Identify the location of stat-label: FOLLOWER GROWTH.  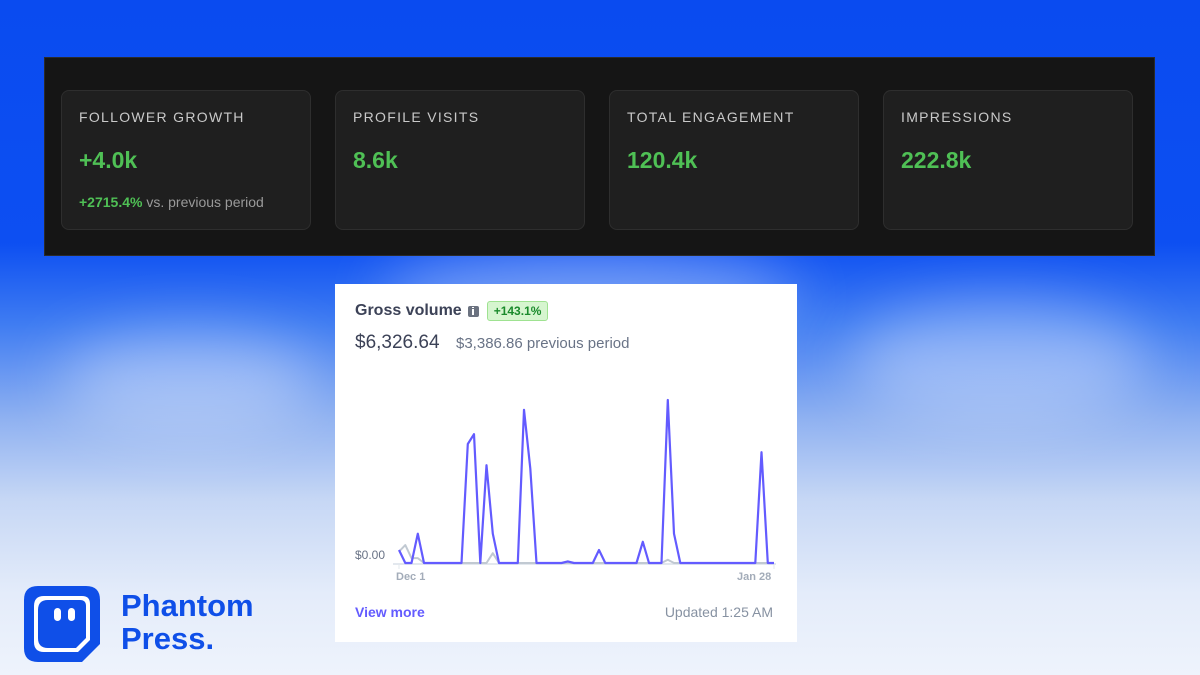
(162, 117).